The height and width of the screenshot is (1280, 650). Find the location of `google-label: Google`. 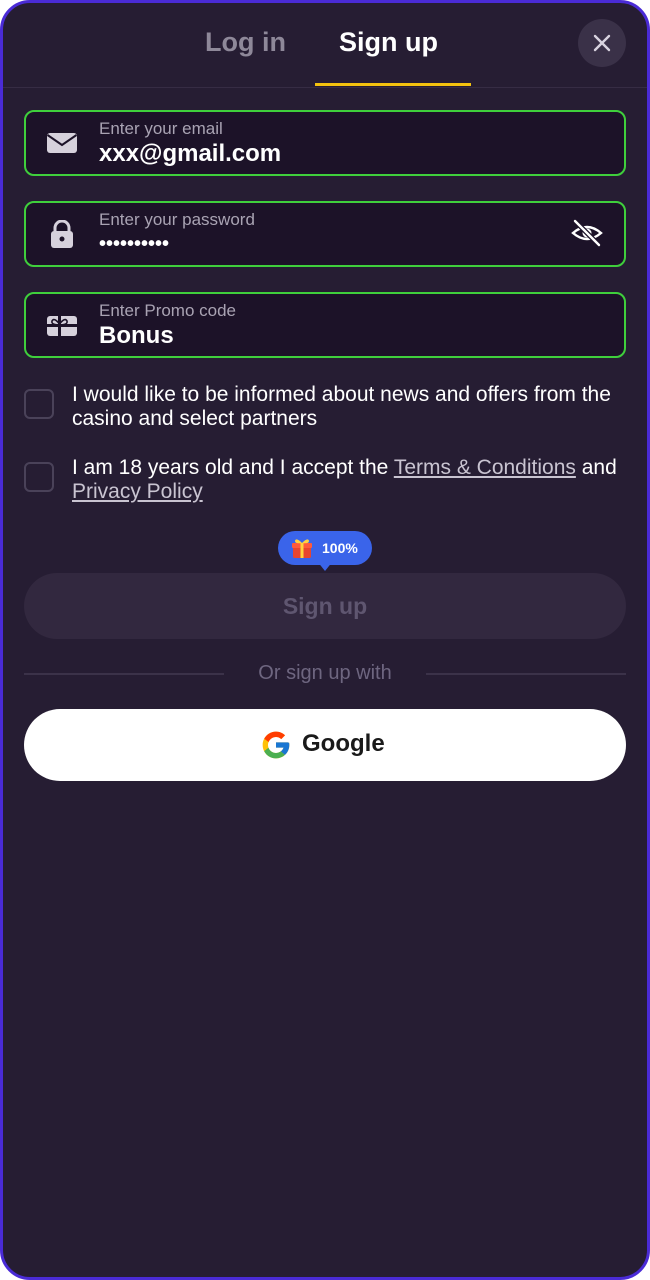

google-label: Google is located at coordinates (343, 743).